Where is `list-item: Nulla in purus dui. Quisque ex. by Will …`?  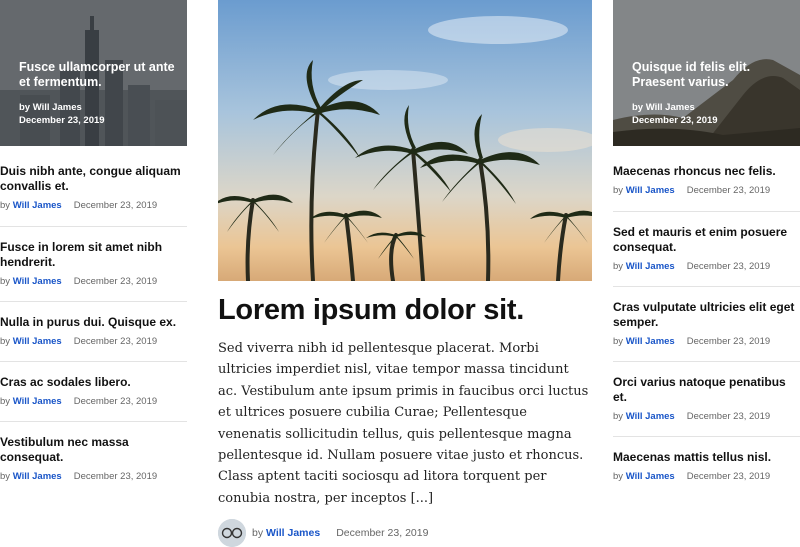 list-item: Nulla in purus dui. Quisque ex. by Will … is located at coordinates (93, 332).